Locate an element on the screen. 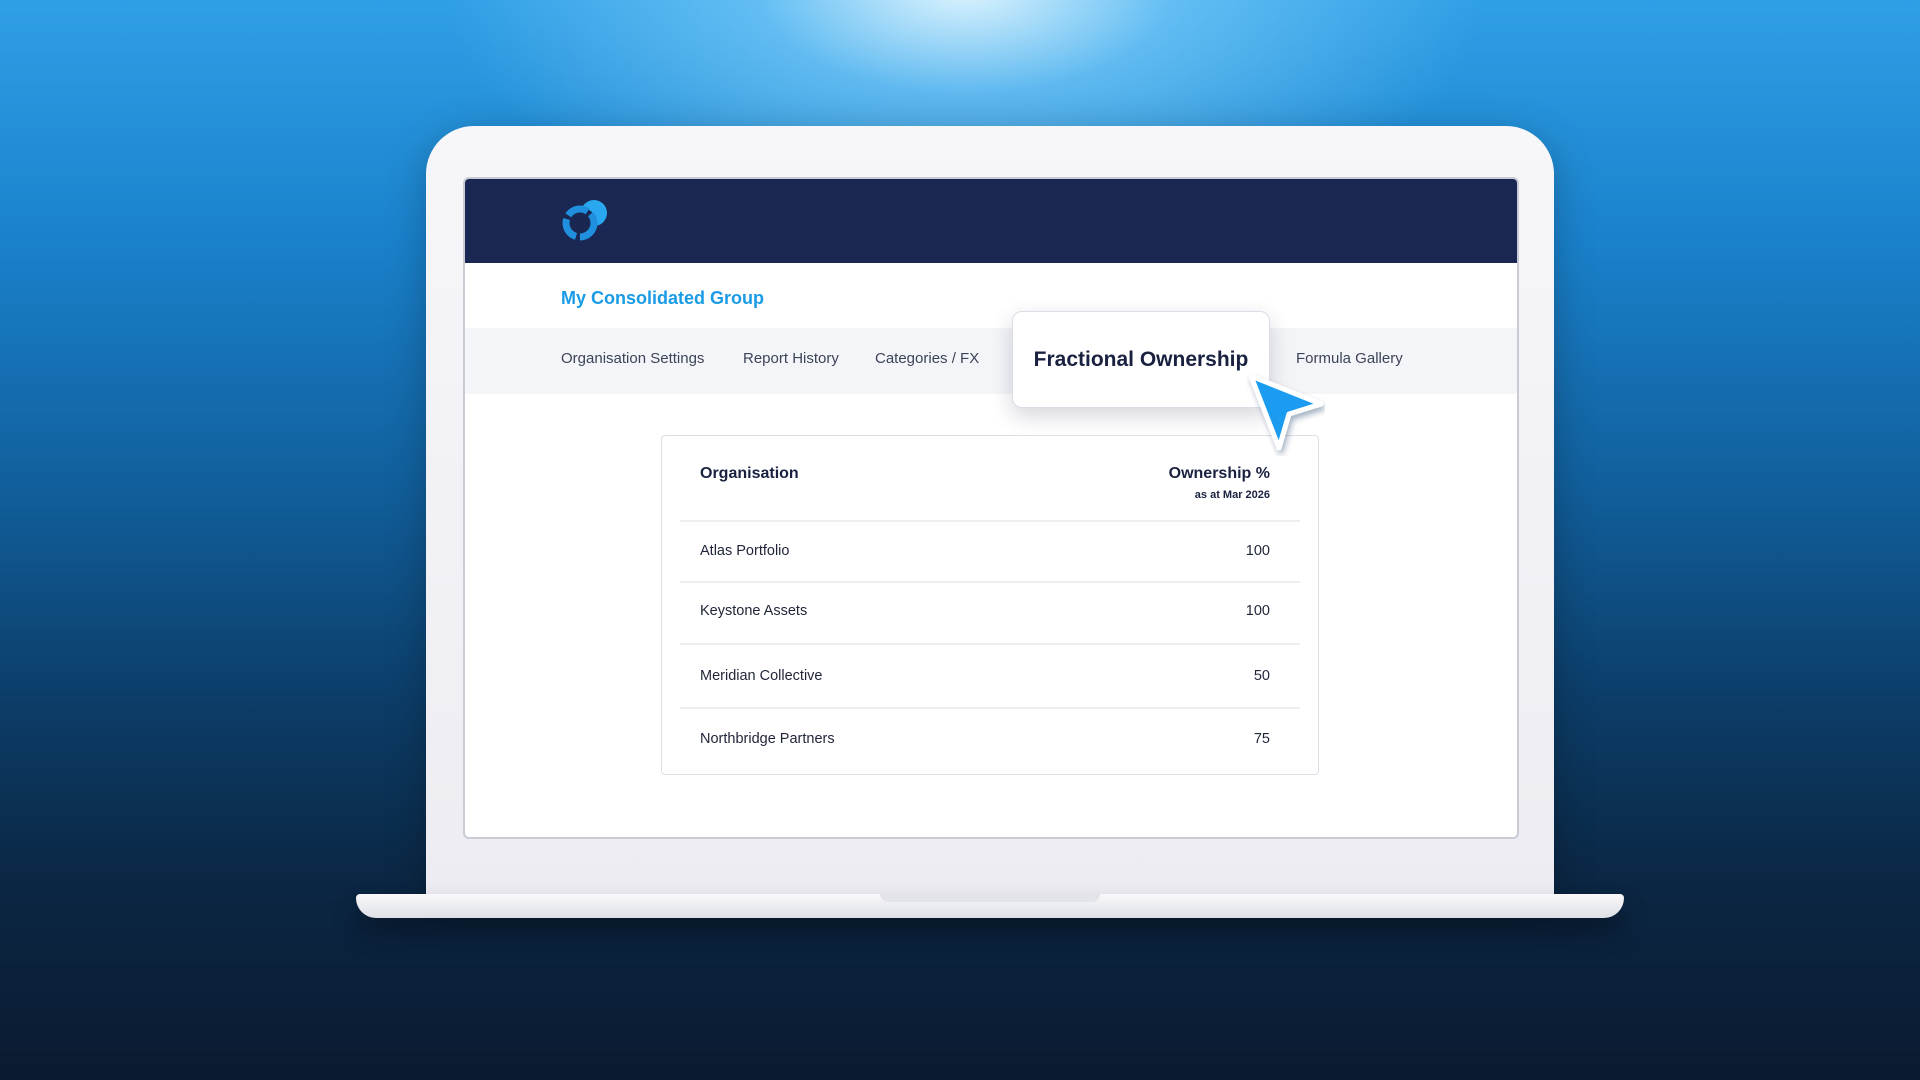 Image resolution: width=1920 pixels, height=1080 pixels. table-row-organisation: Northbridge Partners is located at coordinates (767, 739).